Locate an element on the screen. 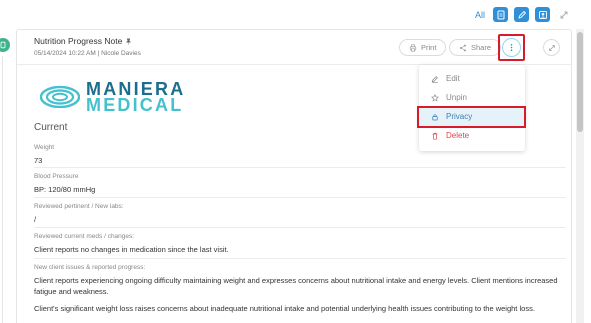  collapse-icon is located at coordinates (563, 14).